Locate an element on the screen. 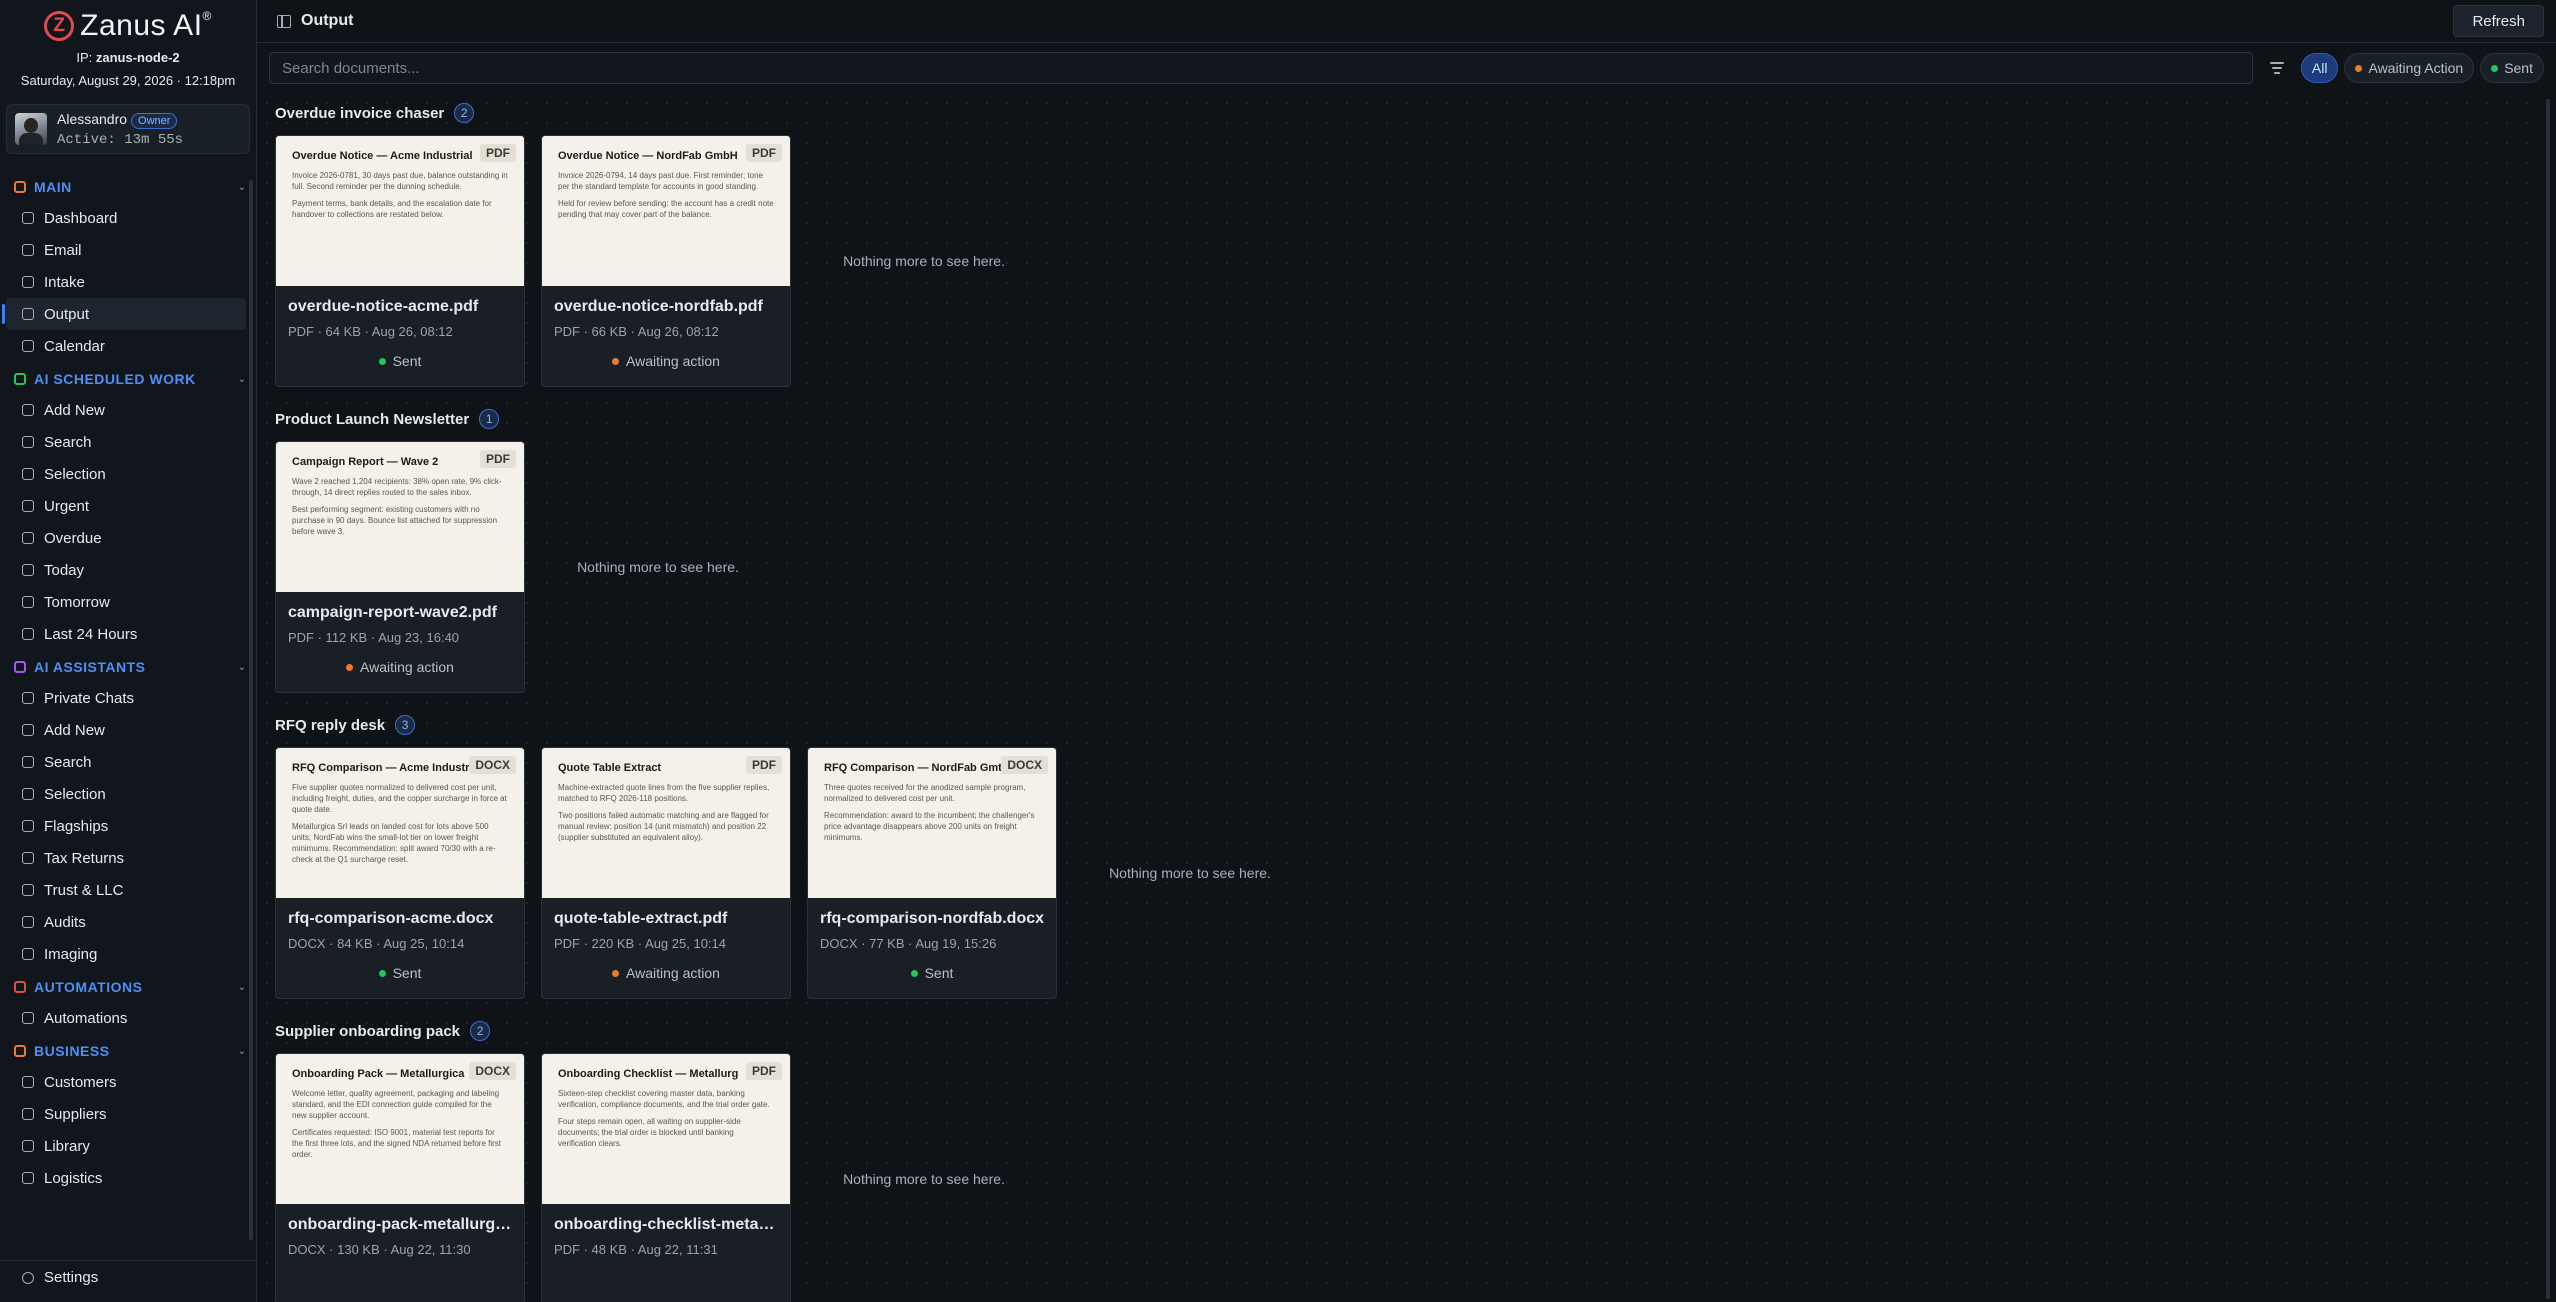 The image size is (2556, 1302). flagships-icon is located at coordinates (28, 826).